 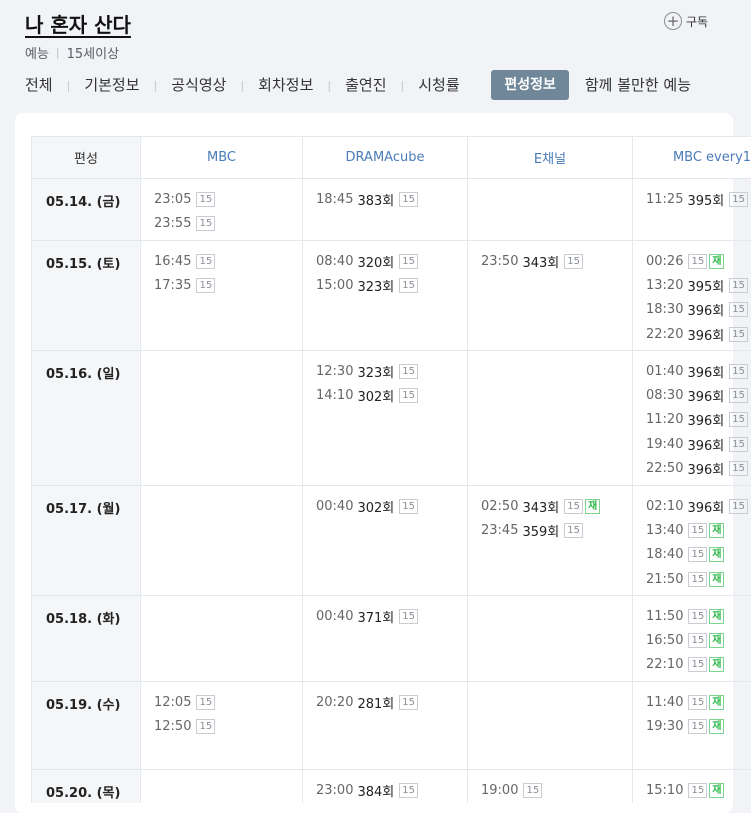 I want to click on broadcast-slot: 15:00323회15, so click(x=391, y=285).